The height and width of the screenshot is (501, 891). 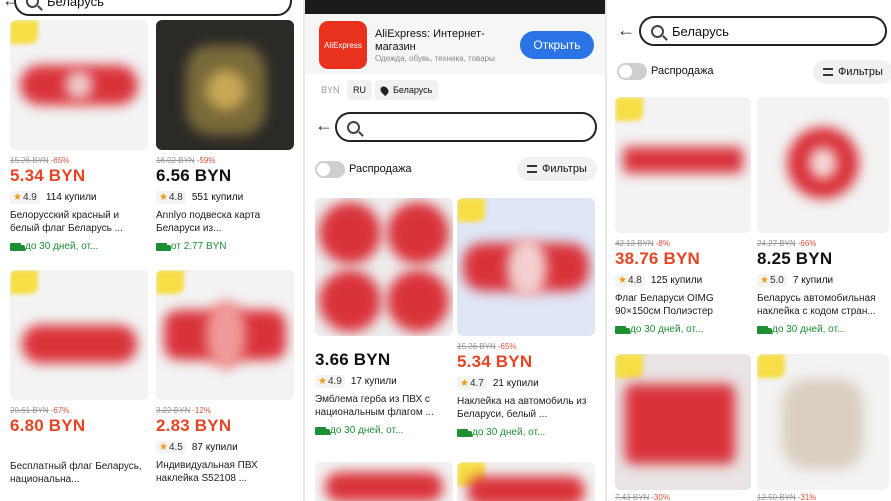 What do you see at coordinates (776, 243) in the screenshot?
I see `old-price: 24.27 BYN` at bounding box center [776, 243].